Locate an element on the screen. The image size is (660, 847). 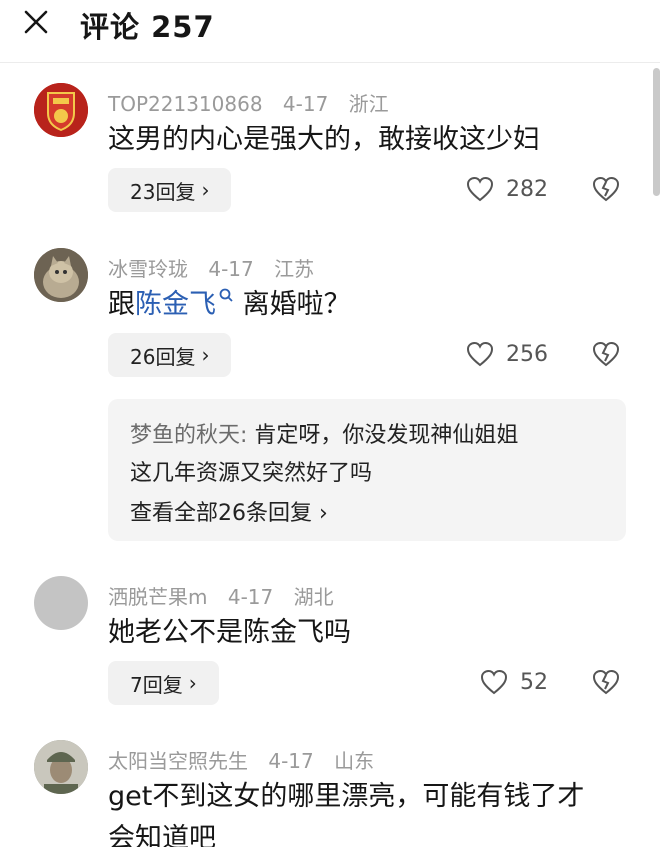
see-all-replies-link: 查看全部26条回复 › is located at coordinates (229, 511).